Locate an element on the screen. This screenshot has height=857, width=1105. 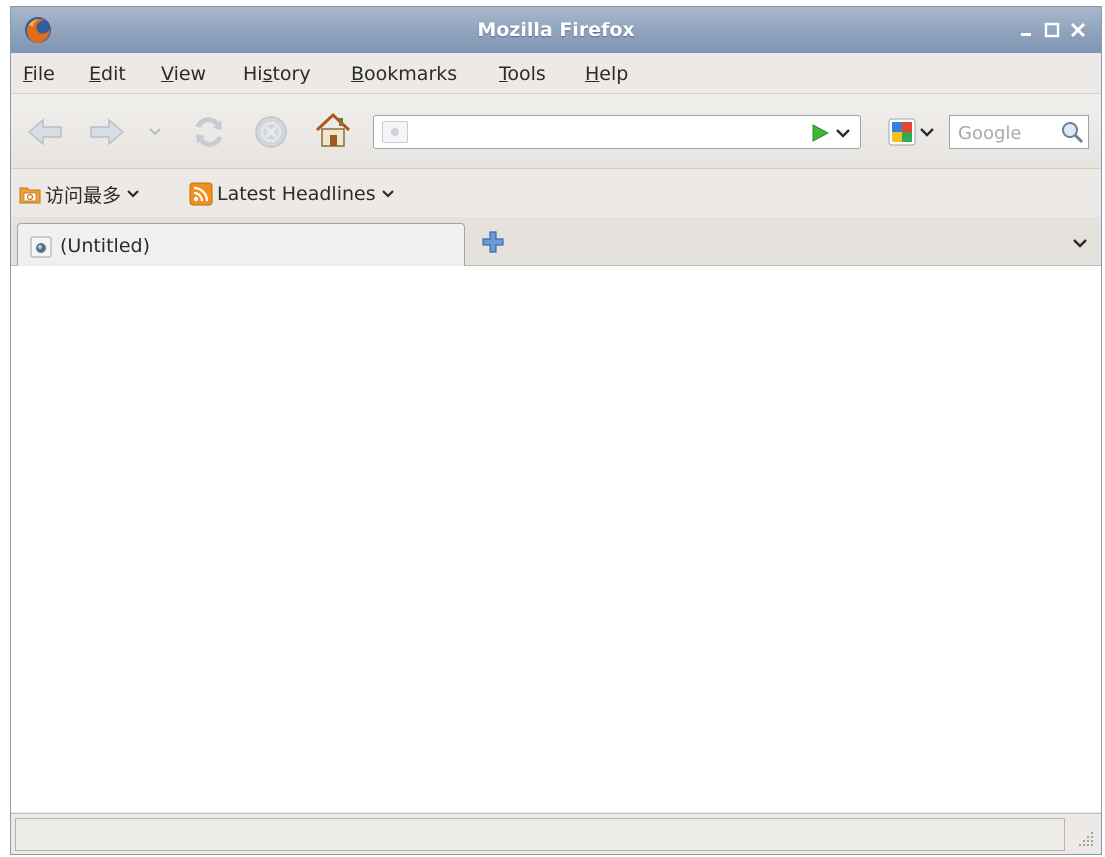
close-icon is located at coordinates (1078, 30).